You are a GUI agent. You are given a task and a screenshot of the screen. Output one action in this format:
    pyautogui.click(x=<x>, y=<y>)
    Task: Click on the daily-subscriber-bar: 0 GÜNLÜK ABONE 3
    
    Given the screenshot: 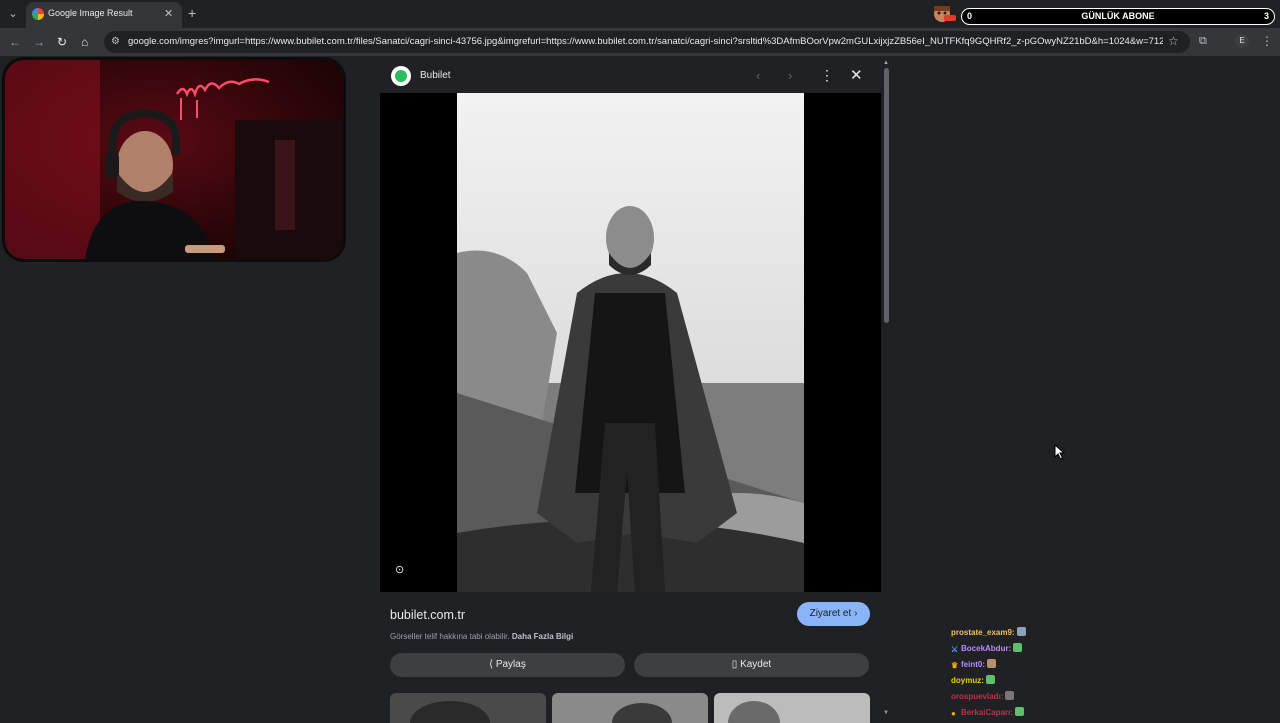 What is the action you would take?
    pyautogui.click(x=1118, y=16)
    